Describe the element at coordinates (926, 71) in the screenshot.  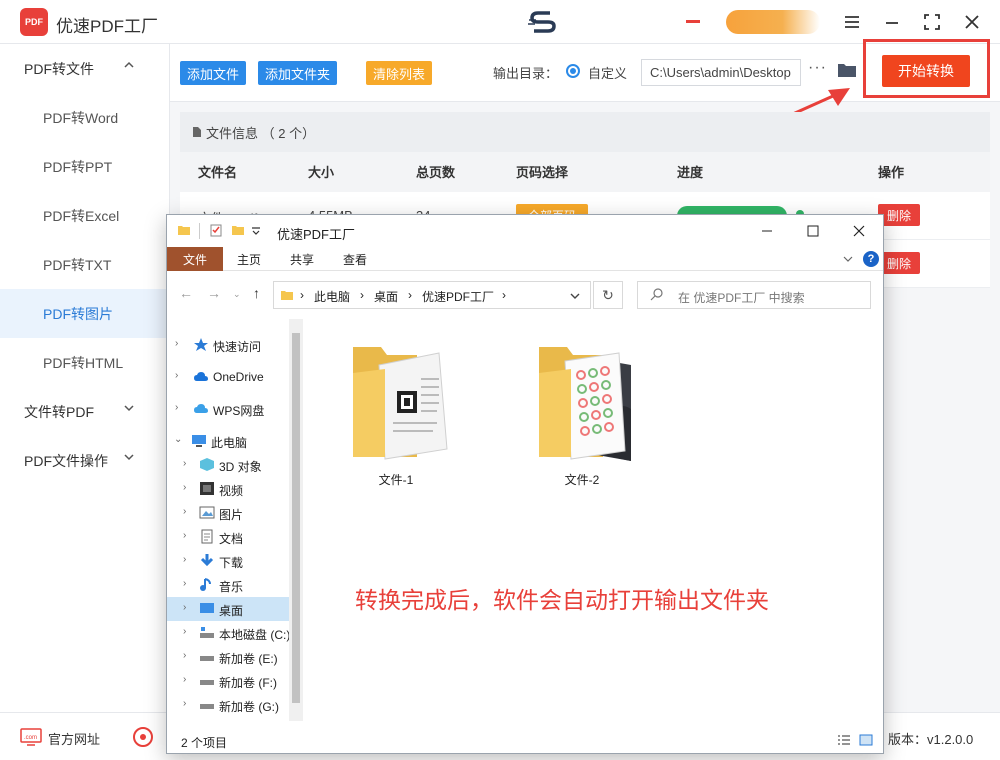
I see `start-convert-button: 开始转换` at that location.